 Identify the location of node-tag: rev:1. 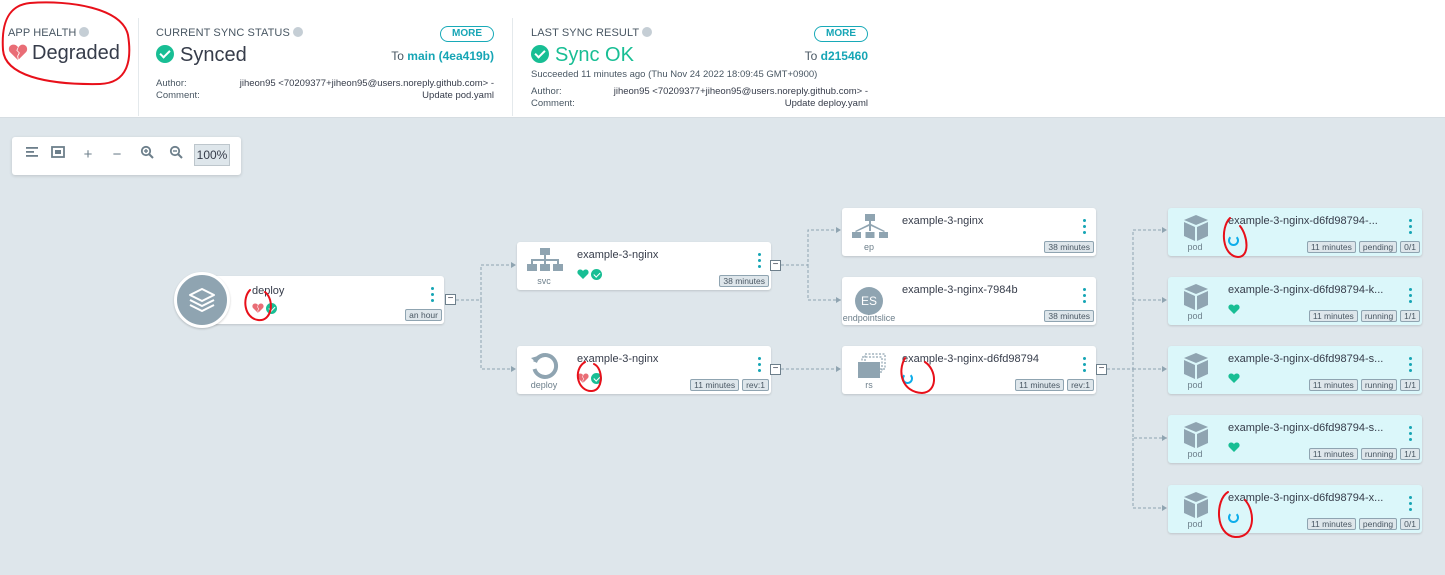
(1080, 385).